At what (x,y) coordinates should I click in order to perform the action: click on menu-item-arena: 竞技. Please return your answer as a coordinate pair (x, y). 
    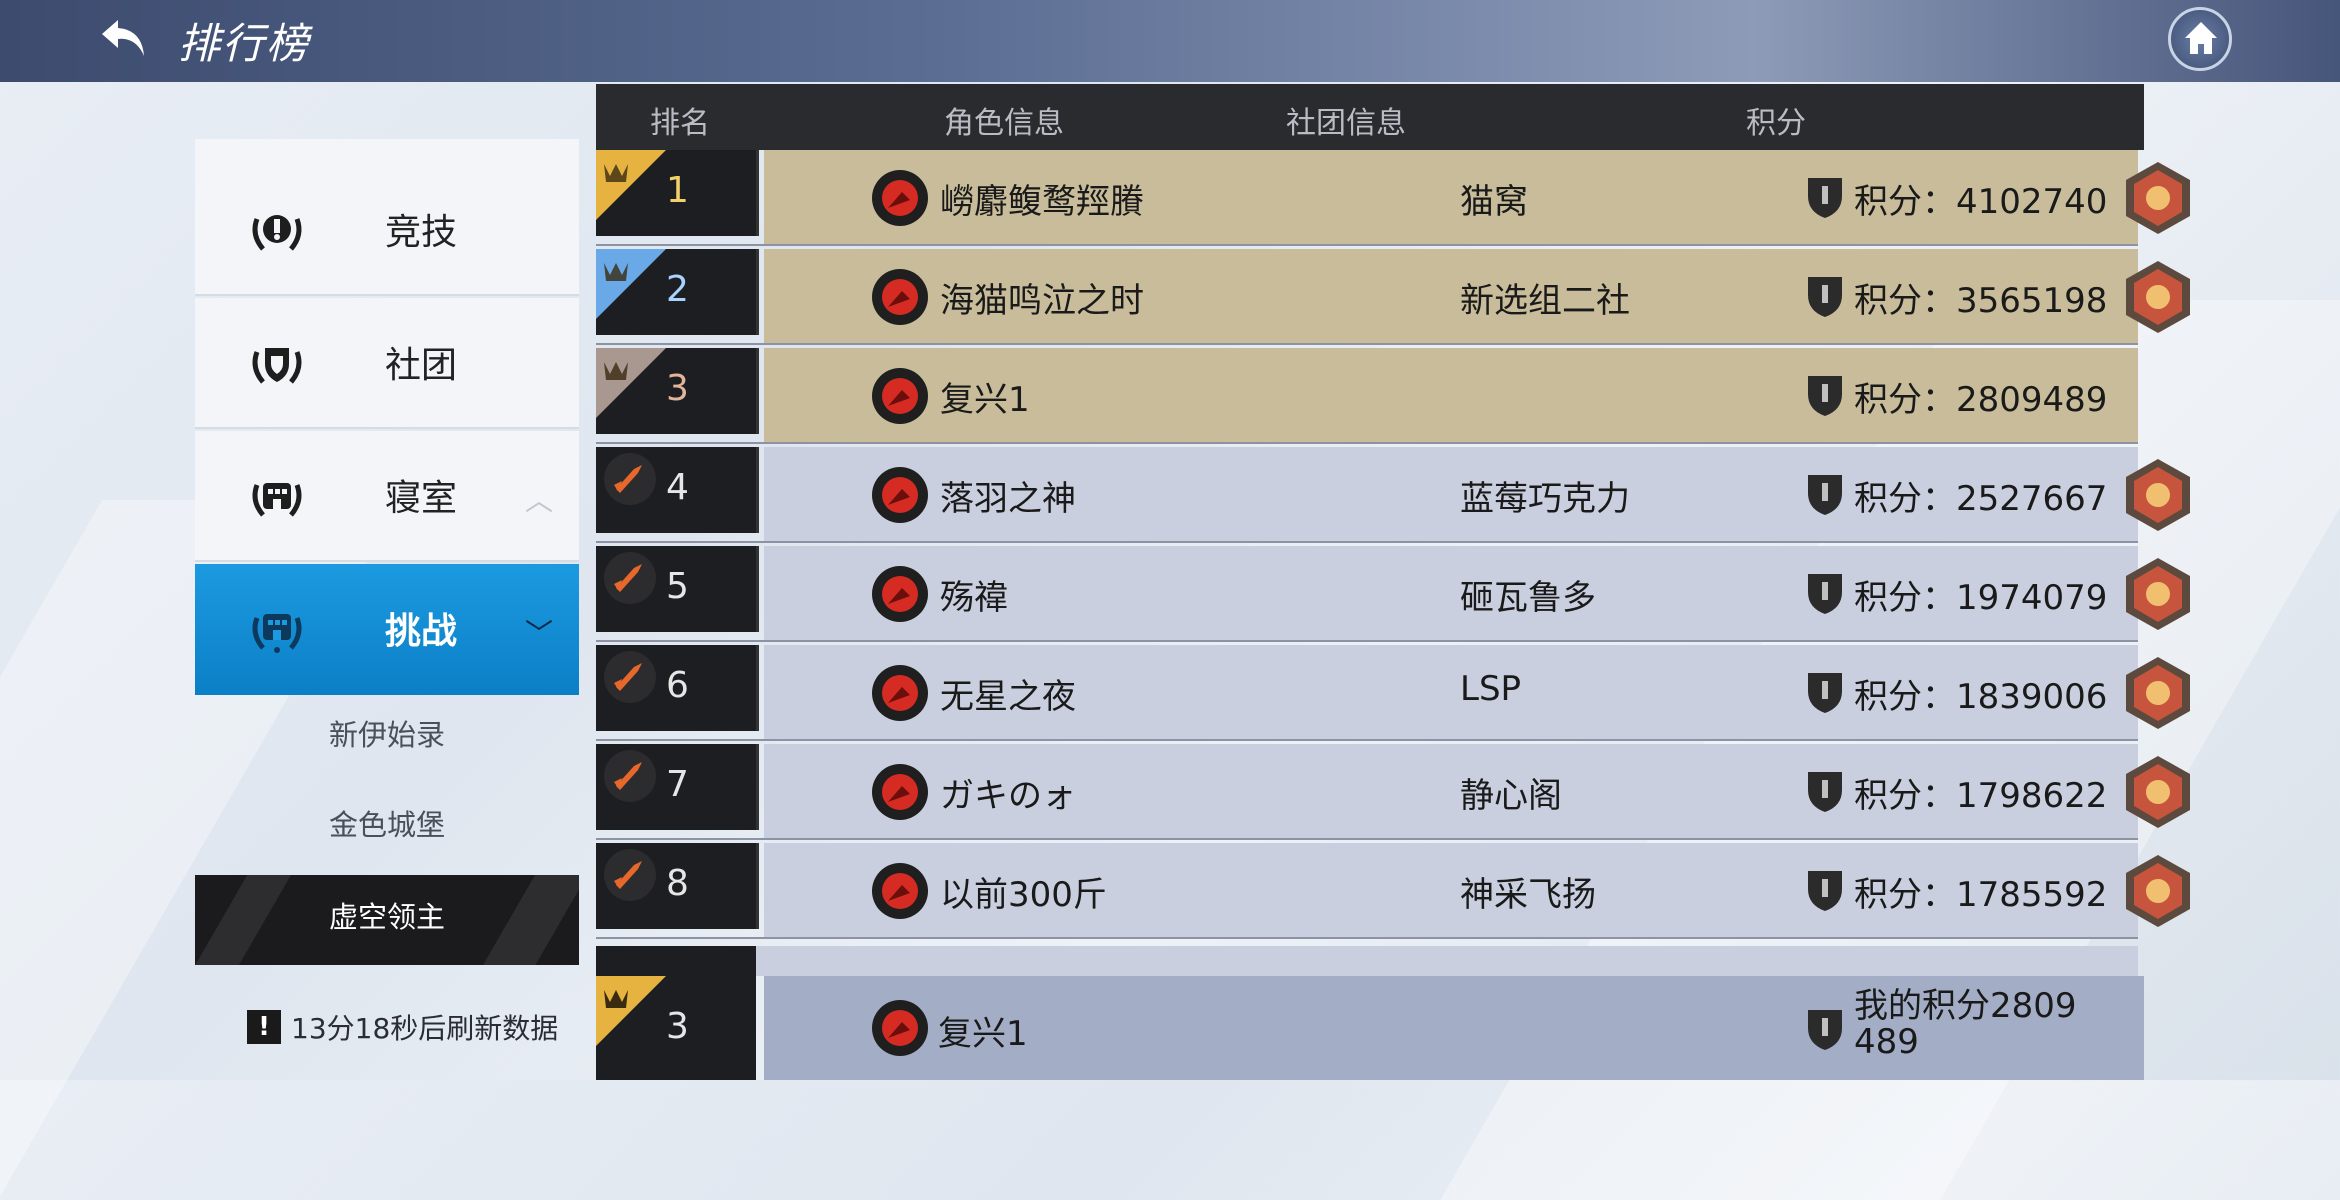
    Looking at the image, I should click on (387, 230).